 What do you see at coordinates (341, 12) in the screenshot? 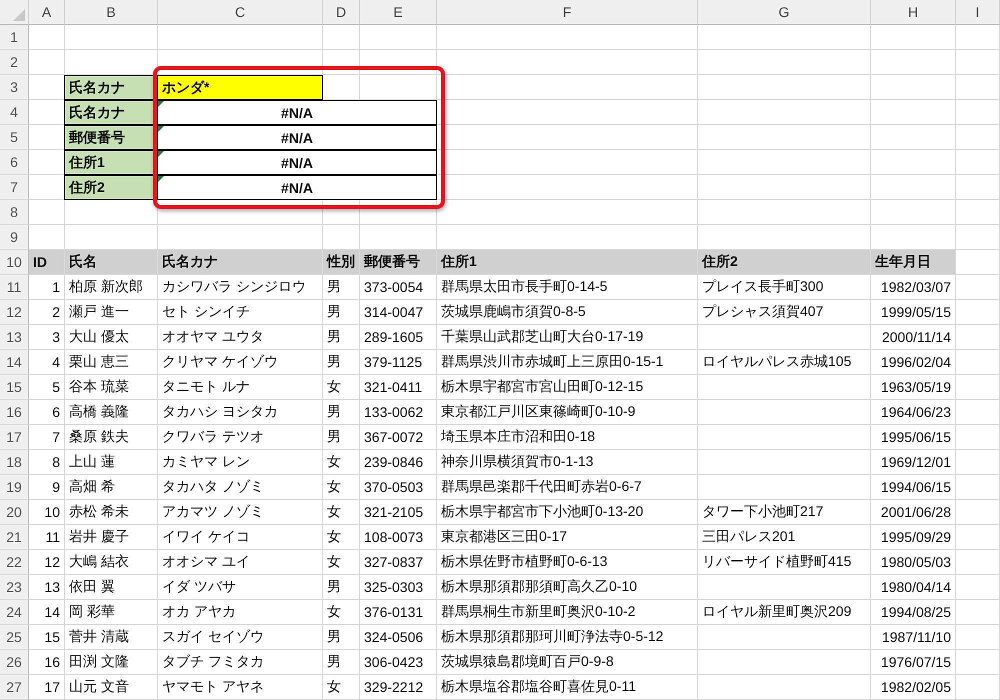
I see `column-header: D` at bounding box center [341, 12].